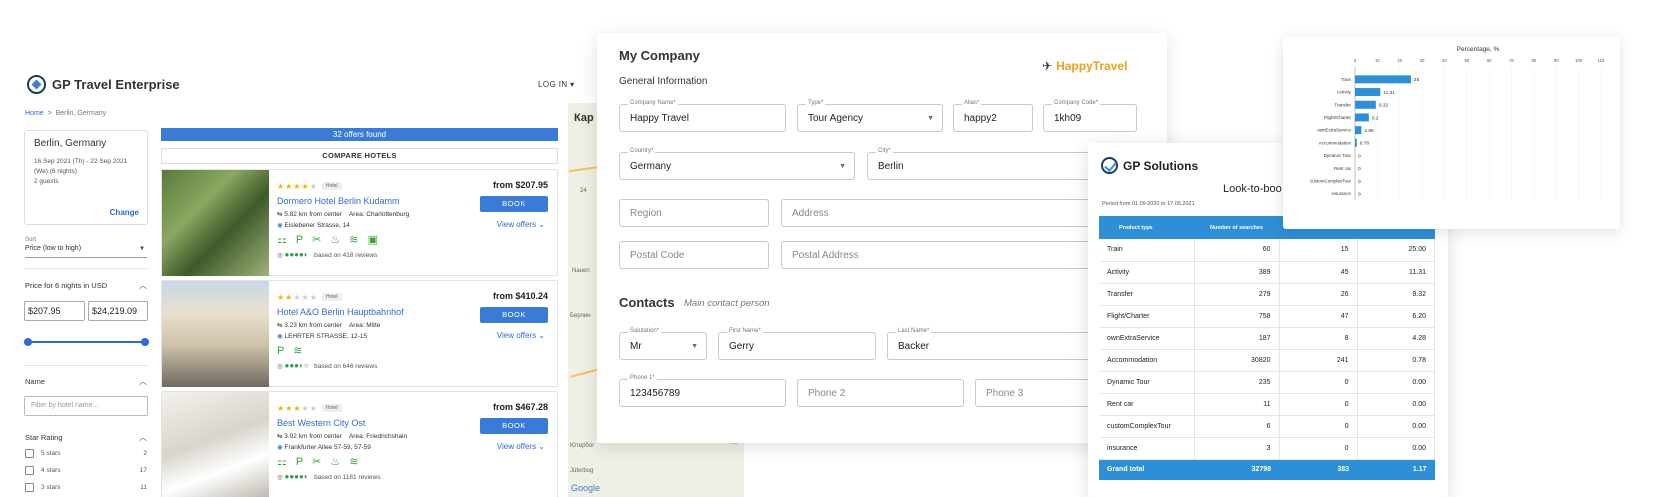  I want to click on city-field: City* Berlin, so click(982, 164).